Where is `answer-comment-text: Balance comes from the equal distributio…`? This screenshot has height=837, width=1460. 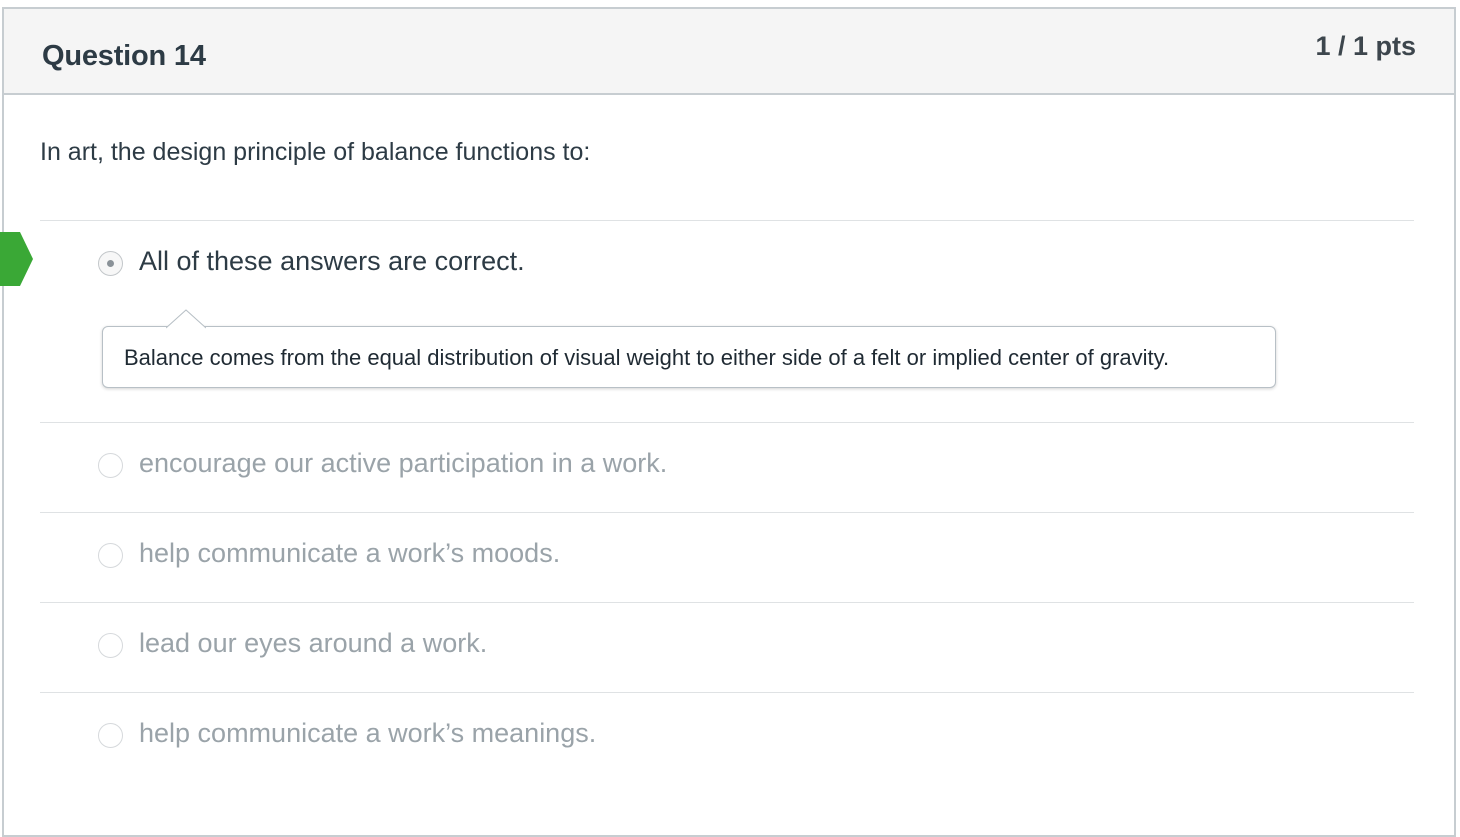 answer-comment-text: Balance comes from the equal distributio… is located at coordinates (647, 357).